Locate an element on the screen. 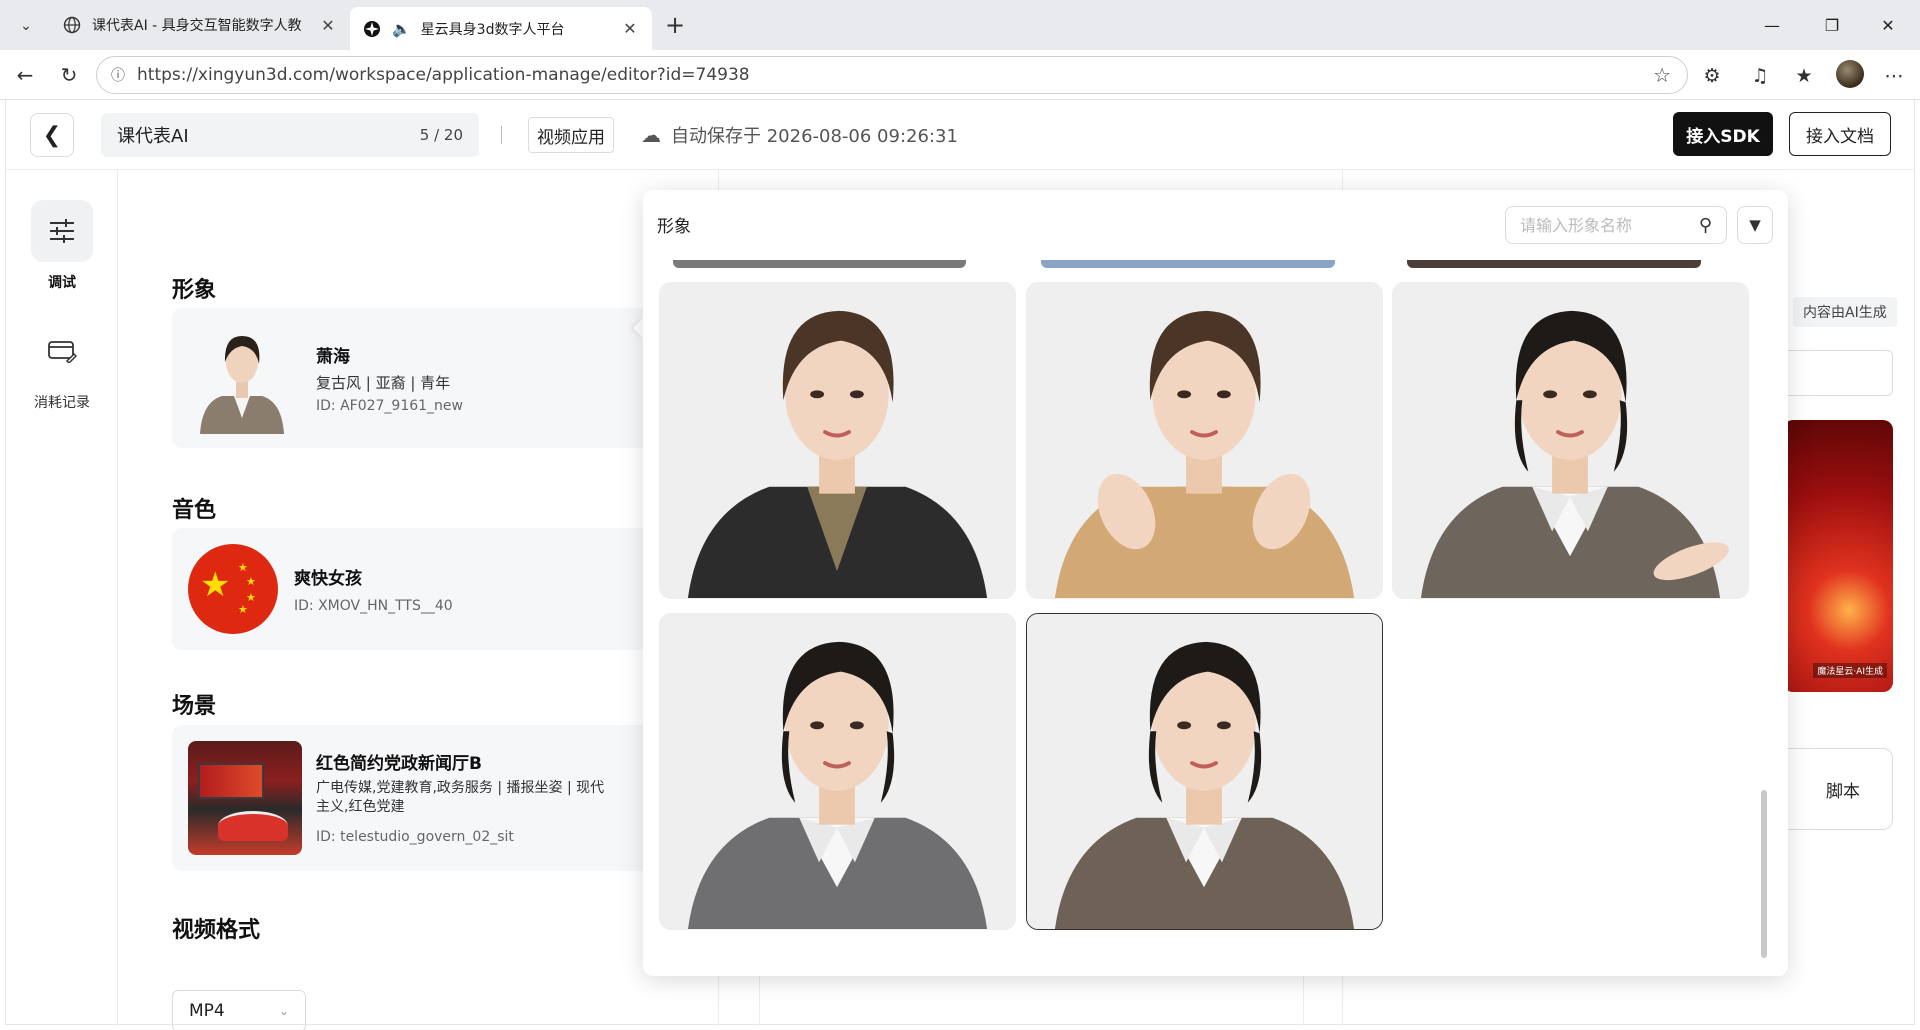 The width and height of the screenshot is (1920, 1030). autosave-text: 自动保存于 2026-08-06 09:26:31 is located at coordinates (814, 136).